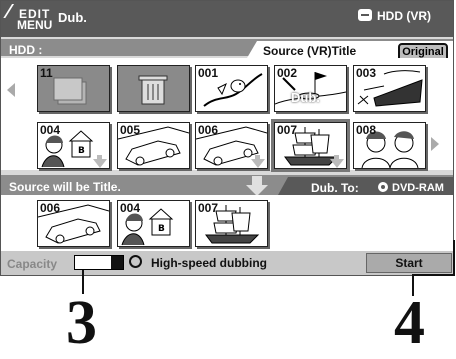 Image resolution: width=456 pixels, height=359 pixels. Describe the element at coordinates (257, 186) in the screenshot. I see `down-arrow-icon` at that location.